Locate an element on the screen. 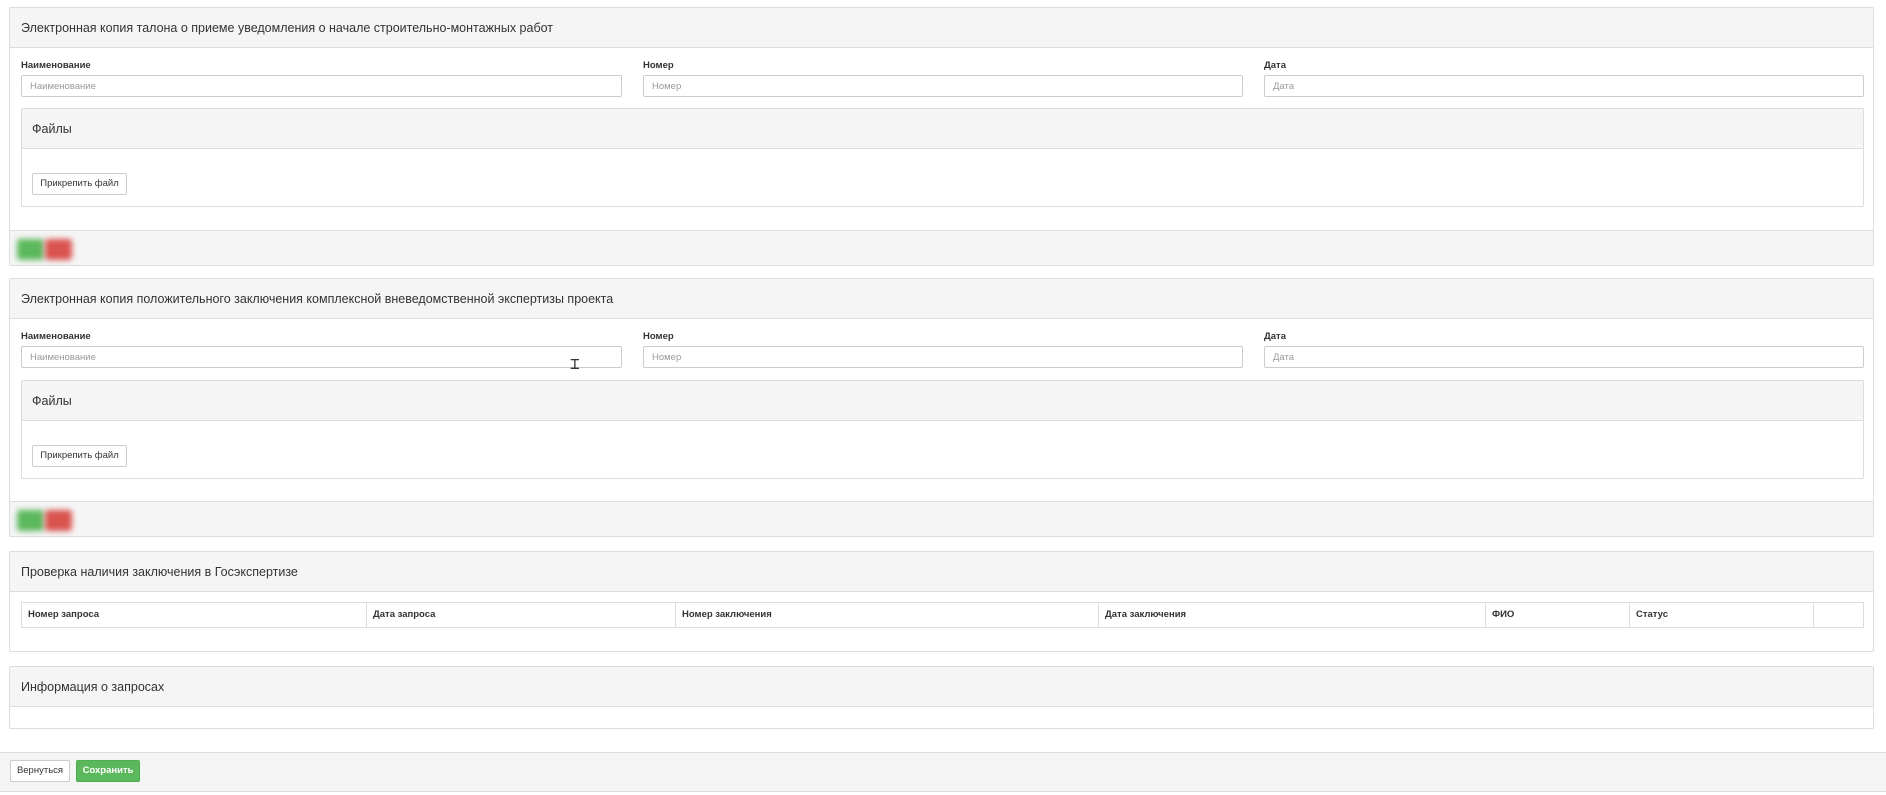 The image size is (1886, 795). text-cursor-icon: ⌶ is located at coordinates (575, 363).